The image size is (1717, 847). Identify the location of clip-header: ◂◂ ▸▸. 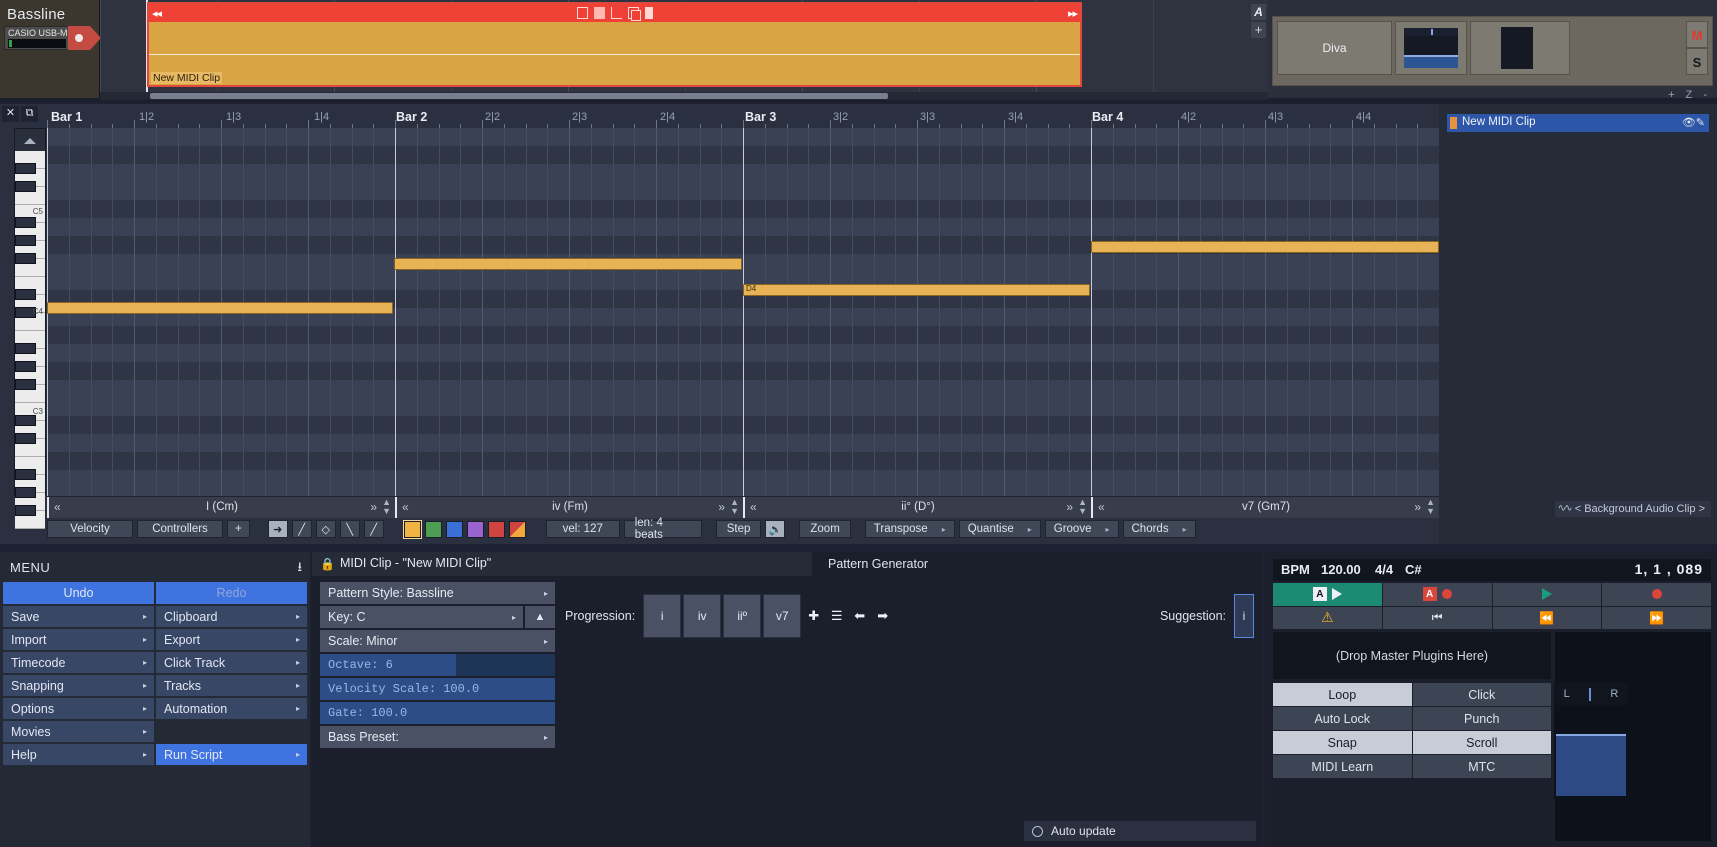
(614, 13).